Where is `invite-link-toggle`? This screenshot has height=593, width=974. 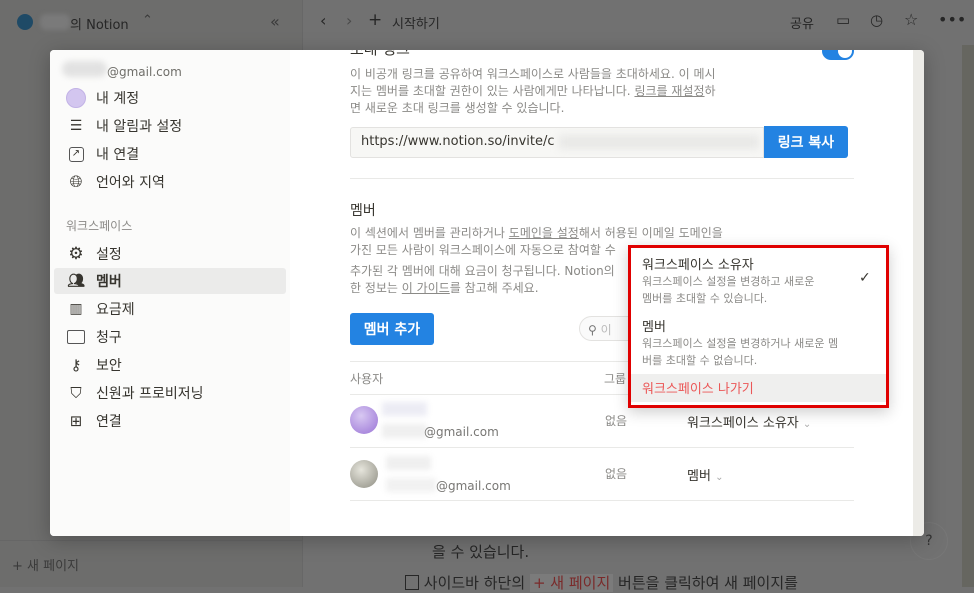 invite-link-toggle is located at coordinates (838, 55).